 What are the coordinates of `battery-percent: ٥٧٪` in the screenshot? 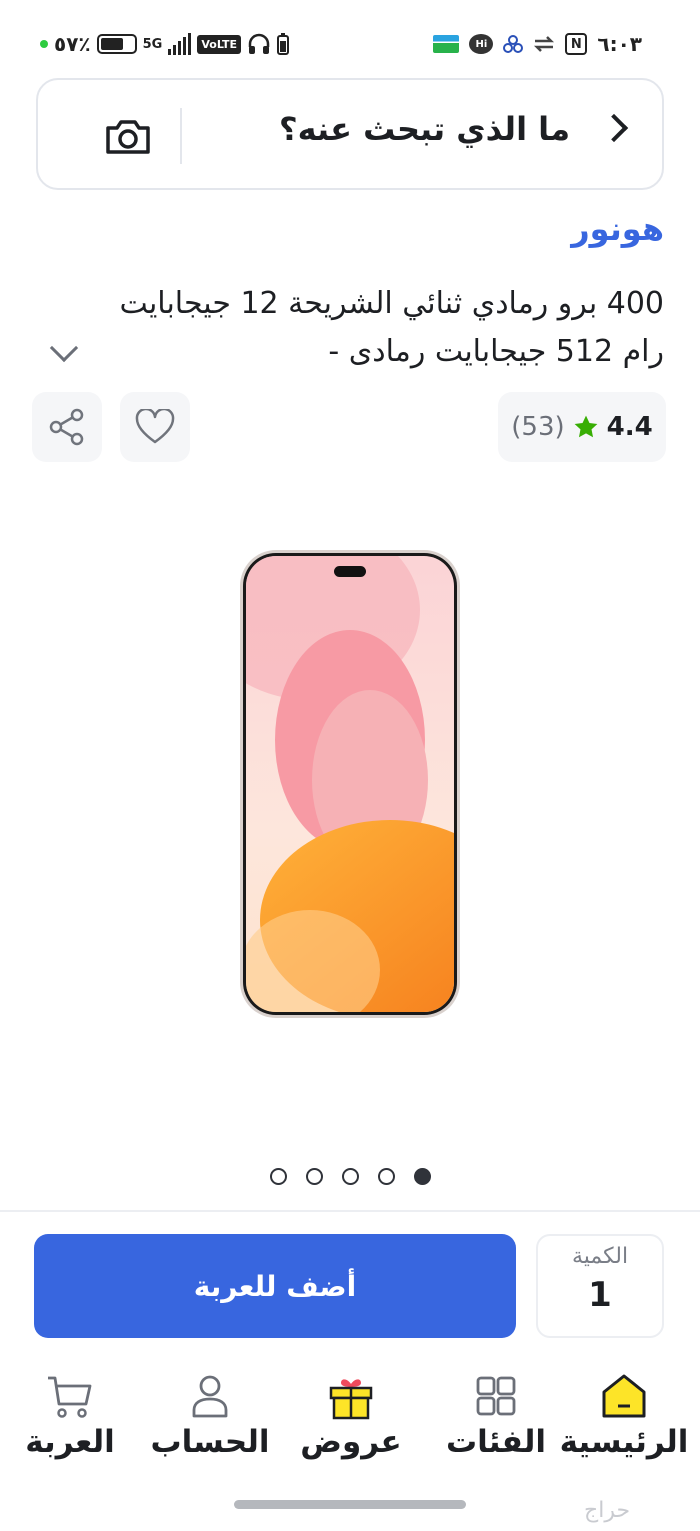 It's located at (72, 44).